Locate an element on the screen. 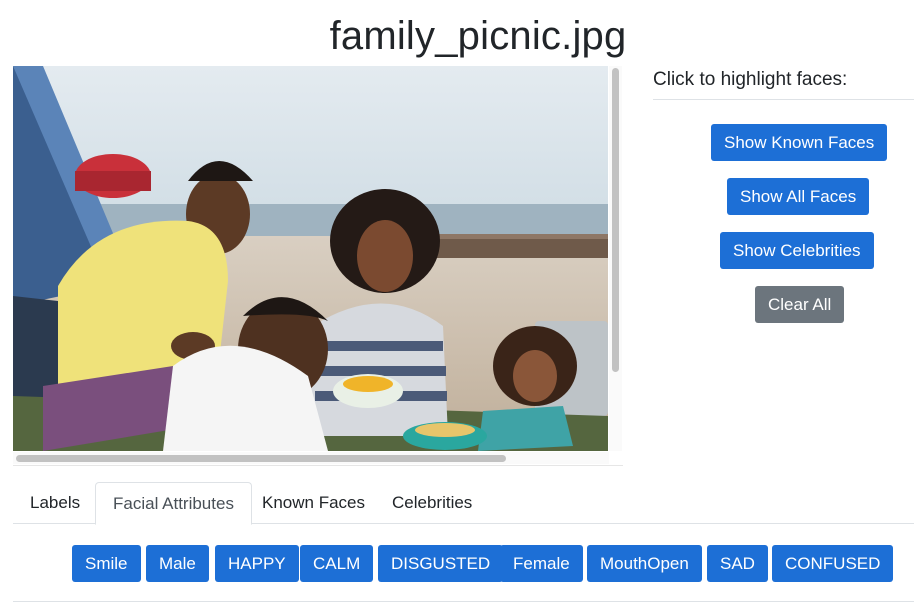 The width and height of the screenshot is (914, 612). page-title: family_picnic.jpg is located at coordinates (478, 36).